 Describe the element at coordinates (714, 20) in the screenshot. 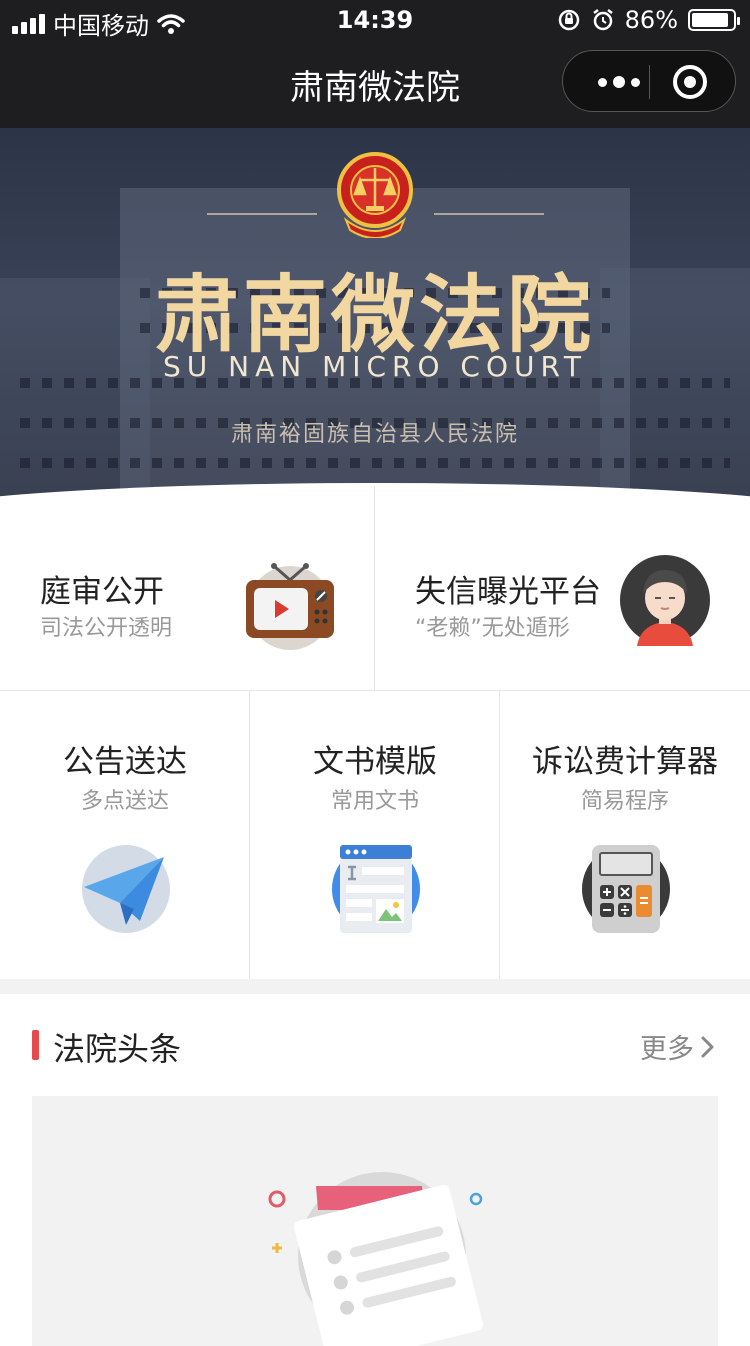

I see `battery-icon` at that location.